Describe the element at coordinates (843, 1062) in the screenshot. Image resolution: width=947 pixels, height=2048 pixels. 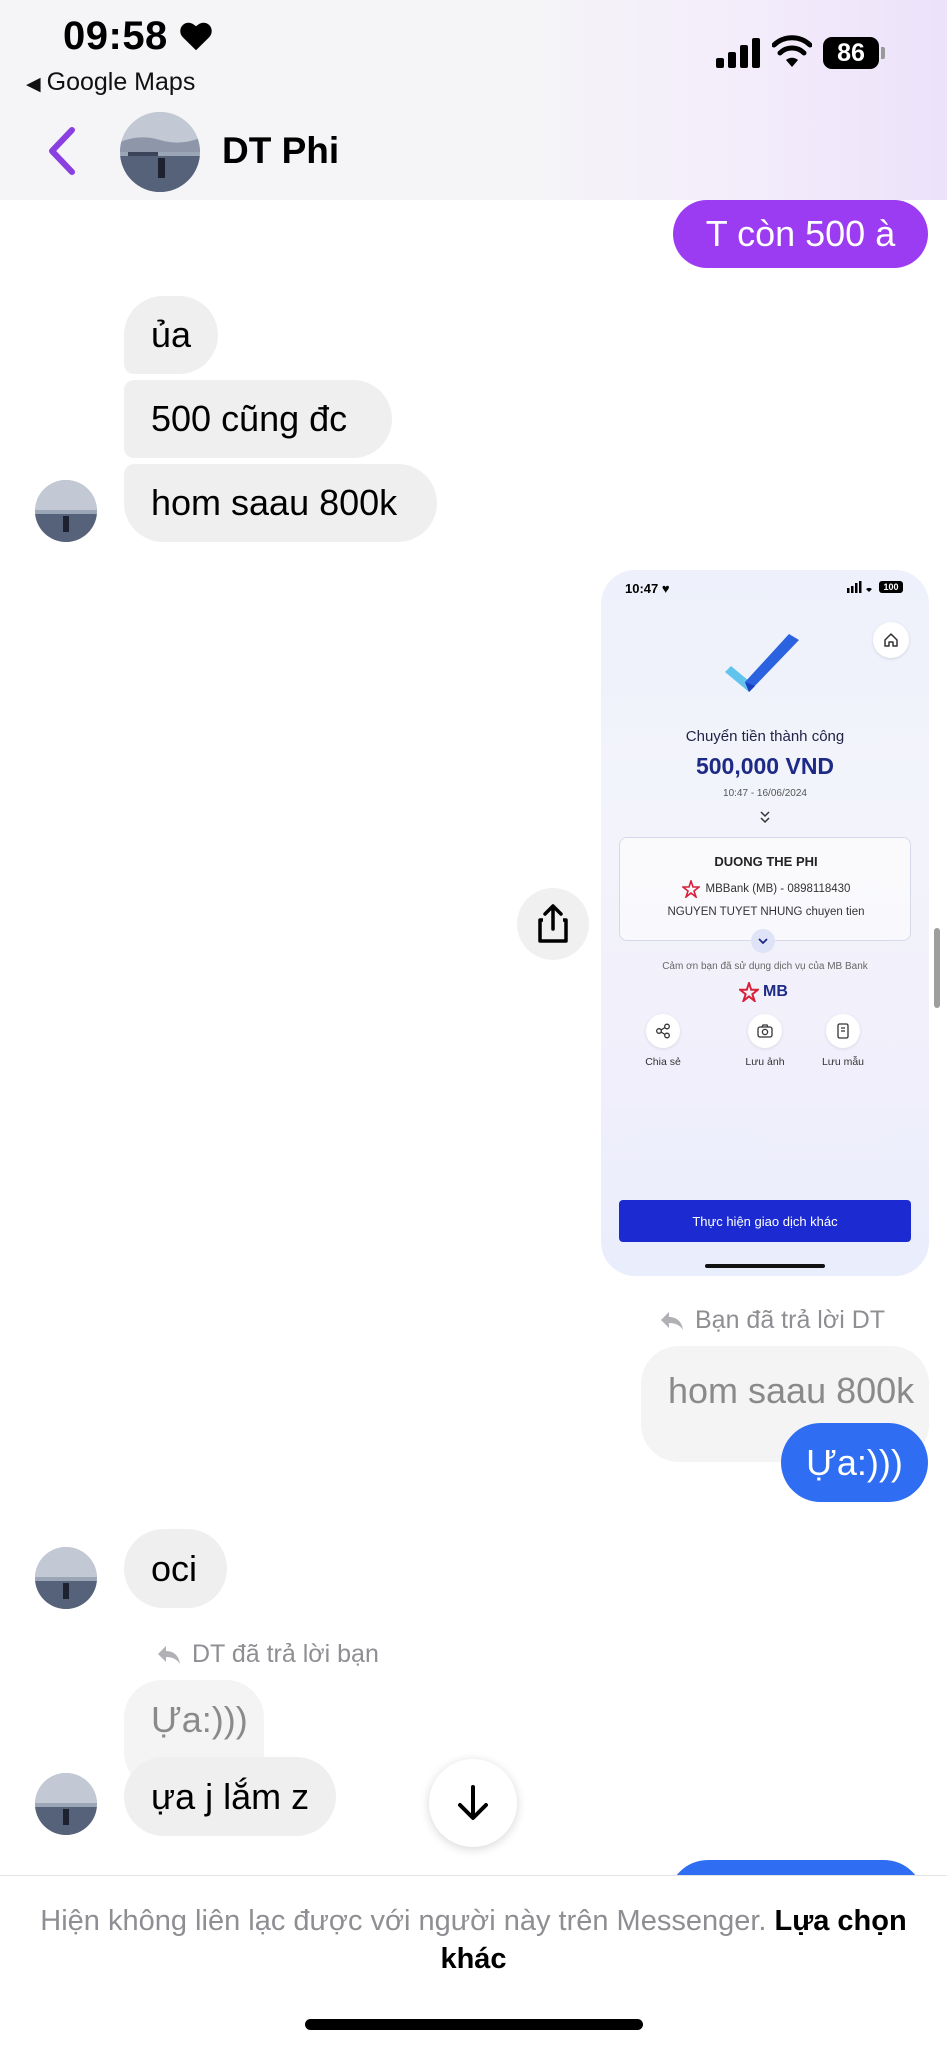
I see `save-template-label: Lưu mẫu` at that location.